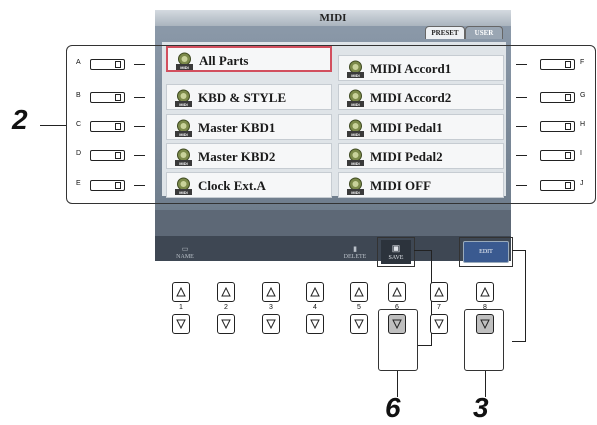 The width and height of the screenshot is (597, 425). Describe the element at coordinates (333, 18) in the screenshot. I see `screen-title: MIDI` at that location.